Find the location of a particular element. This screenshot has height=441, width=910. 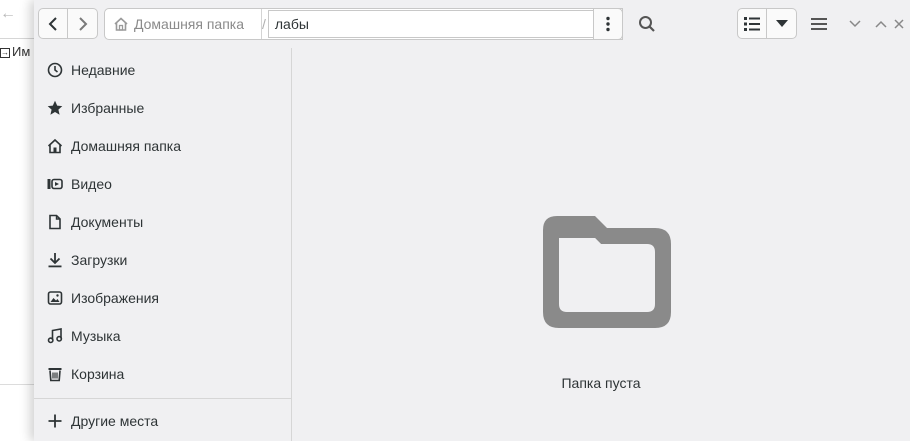

sidebar-item-label: Видео is located at coordinates (91, 184).